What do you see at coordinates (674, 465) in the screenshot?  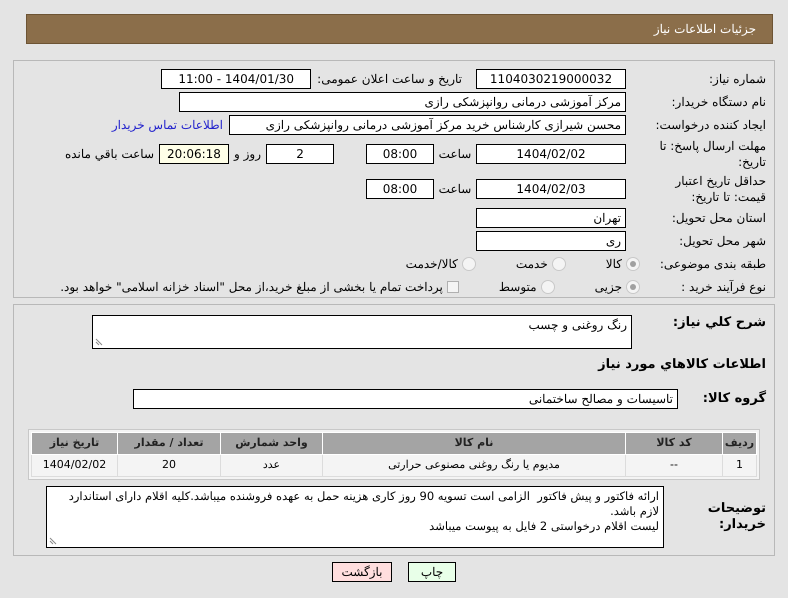 I see `table-cell: --` at bounding box center [674, 465].